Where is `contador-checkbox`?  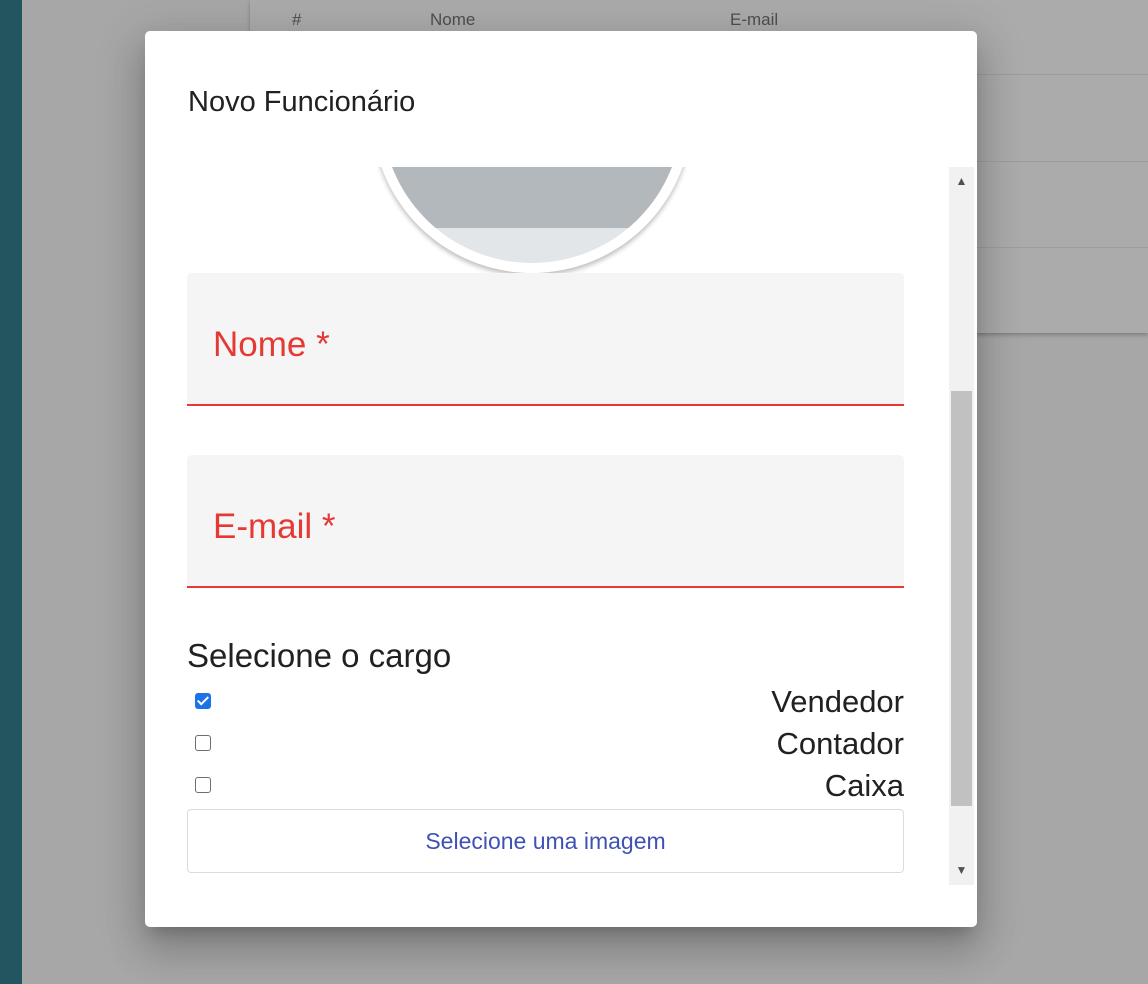
contador-checkbox is located at coordinates (203, 743).